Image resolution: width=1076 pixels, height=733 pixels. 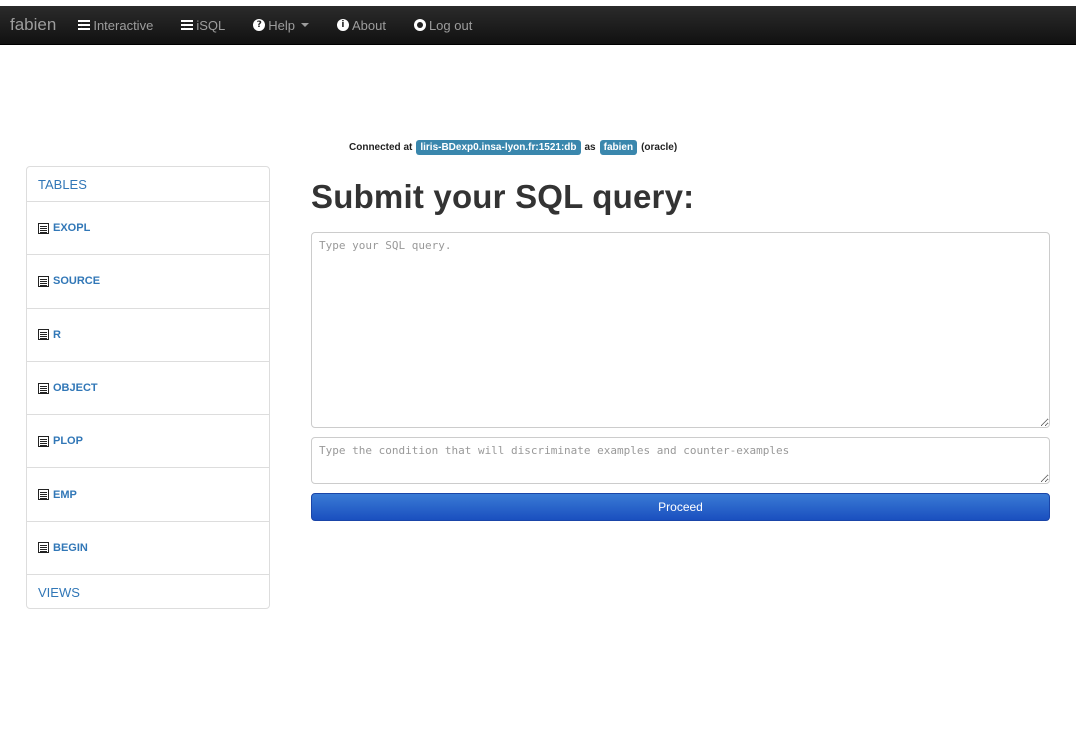 What do you see at coordinates (148, 442) in the screenshot?
I see `sidebar-item-plop: PLOP` at bounding box center [148, 442].